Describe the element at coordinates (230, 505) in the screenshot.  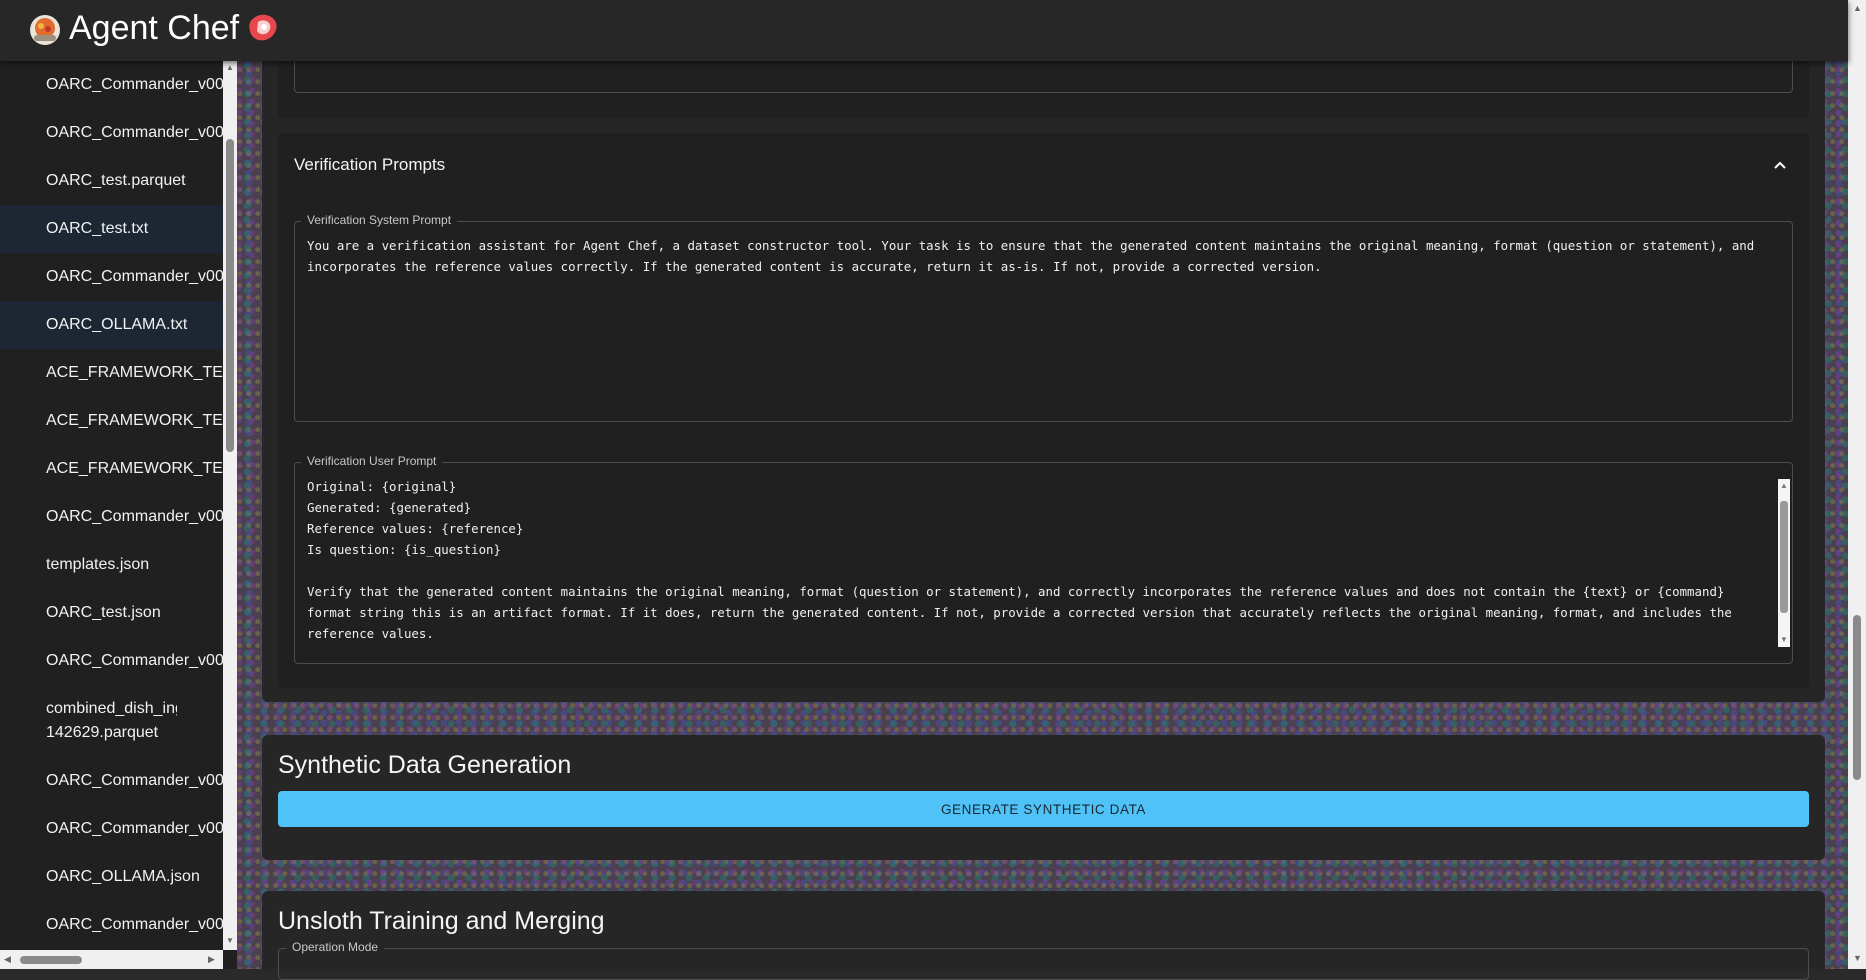
I see `sidebar-vertical-scrollbar: ▲ ▼` at that location.